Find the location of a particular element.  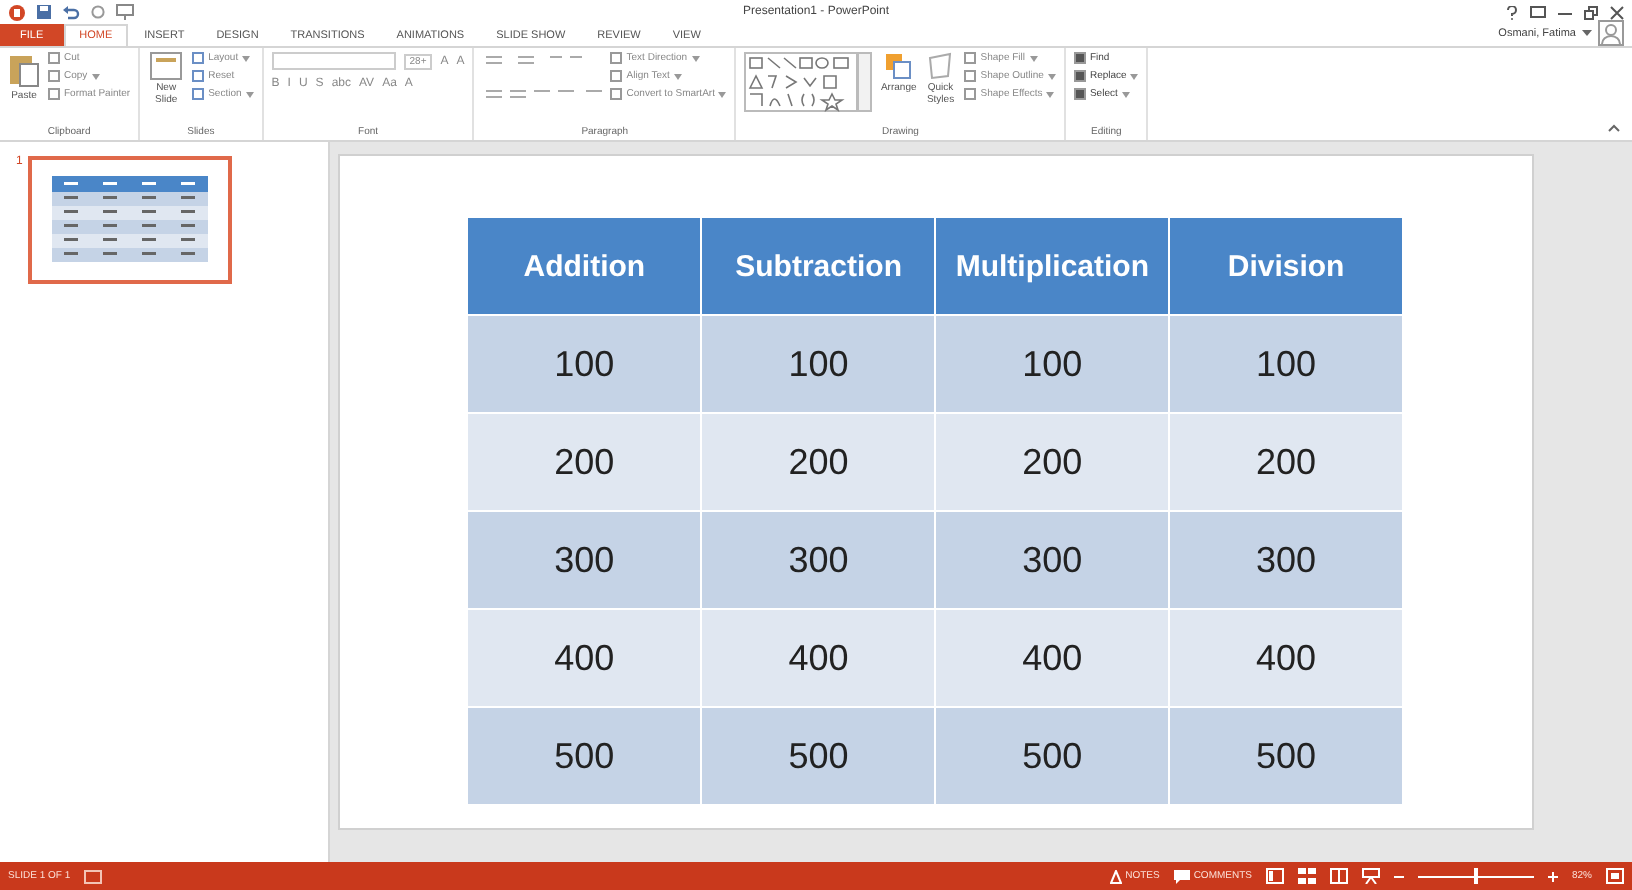

notes-icon is located at coordinates (1115, 876).